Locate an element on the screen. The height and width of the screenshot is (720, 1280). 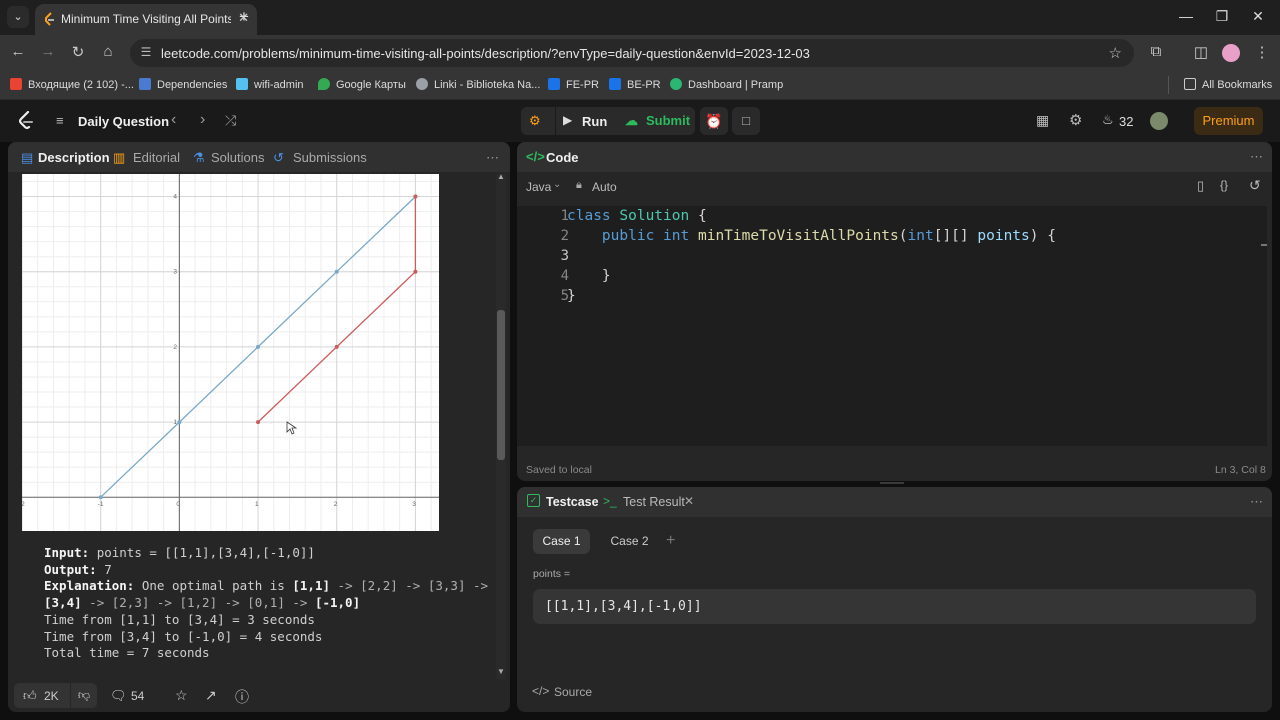
path-waypoint: [3,4] is located at coordinates (63, 603).